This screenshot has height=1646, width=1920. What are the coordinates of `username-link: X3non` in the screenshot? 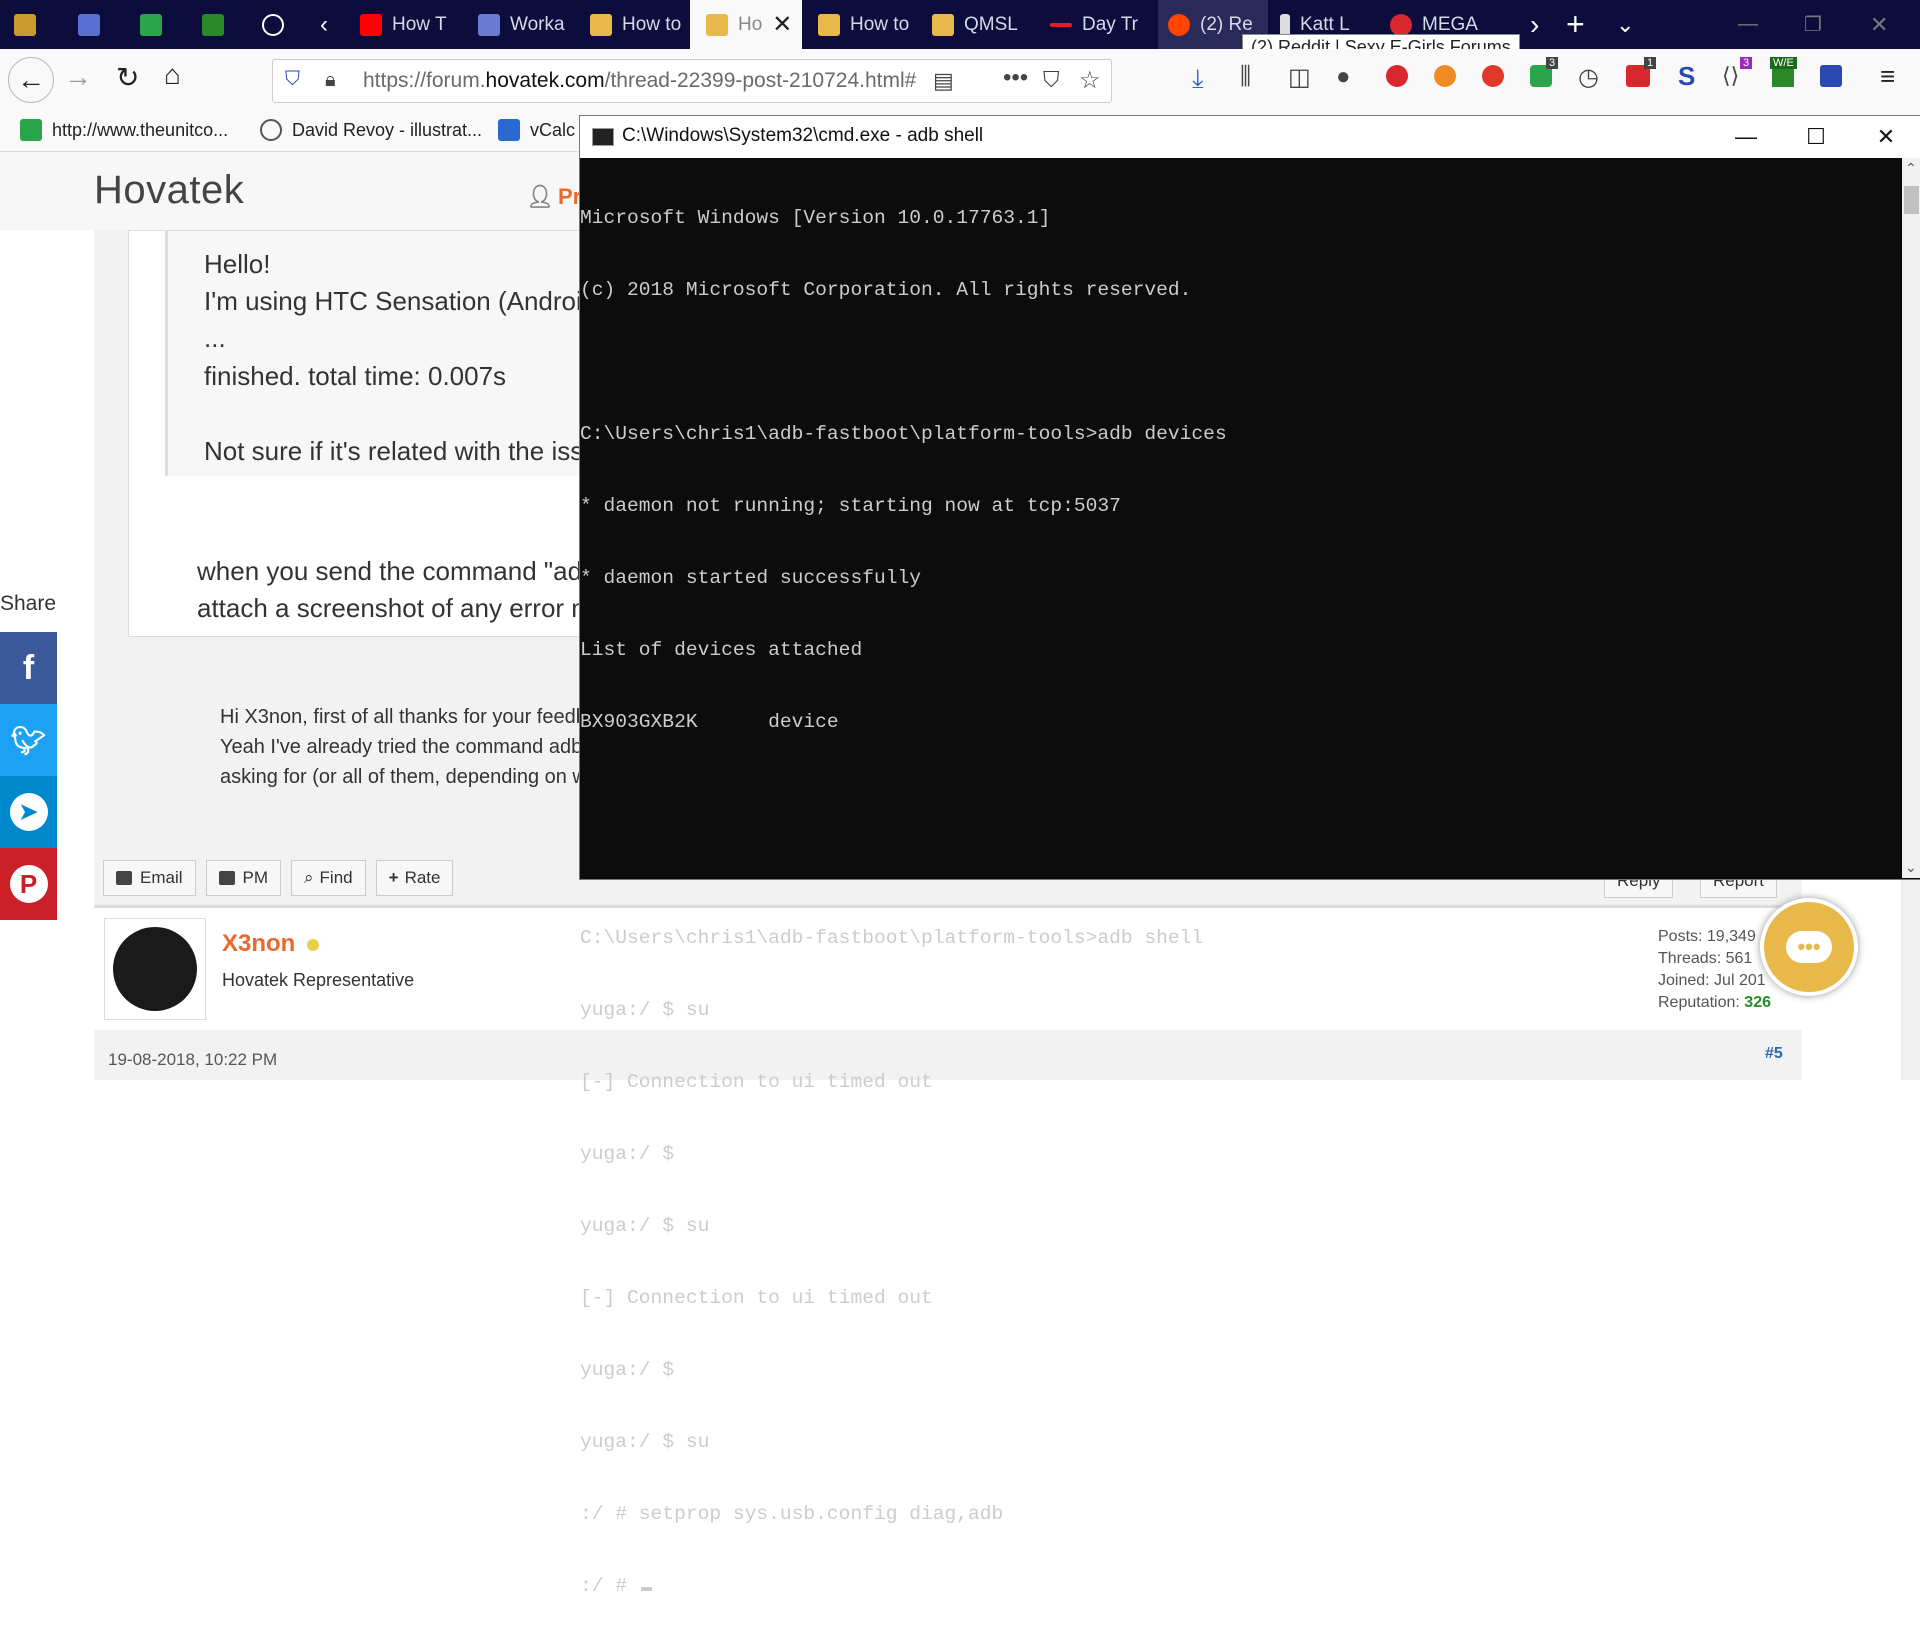 It's located at (271, 944).